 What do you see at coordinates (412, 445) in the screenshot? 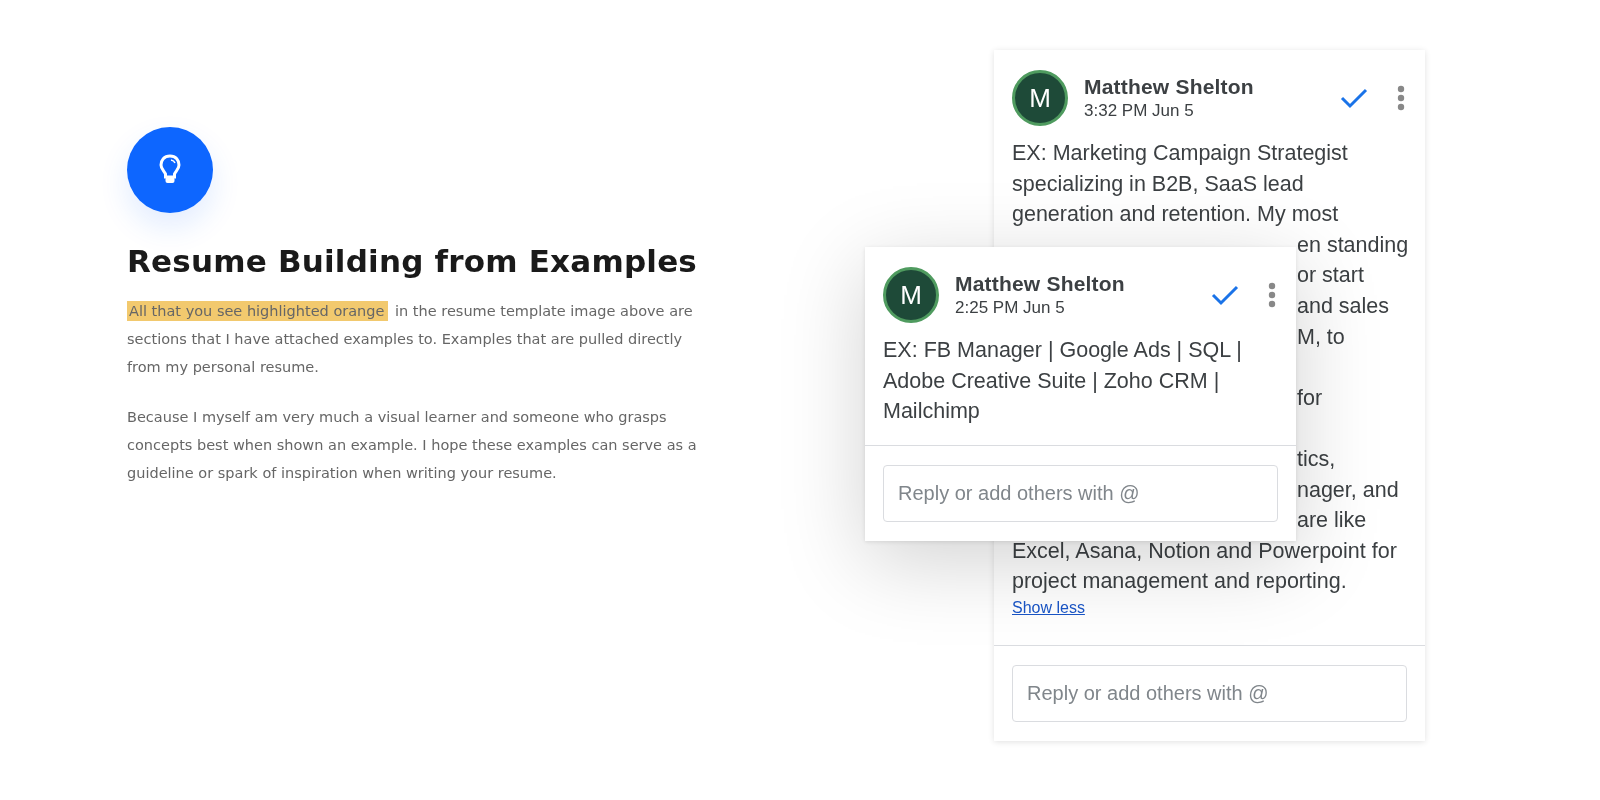
I see `body-paragraph: Because I myself am very much a visual learner and someone who grasps concepts best when shown an example. I hope these examples can serve as a guideline or spark of inspiration when writing your resume.` at bounding box center [412, 445].